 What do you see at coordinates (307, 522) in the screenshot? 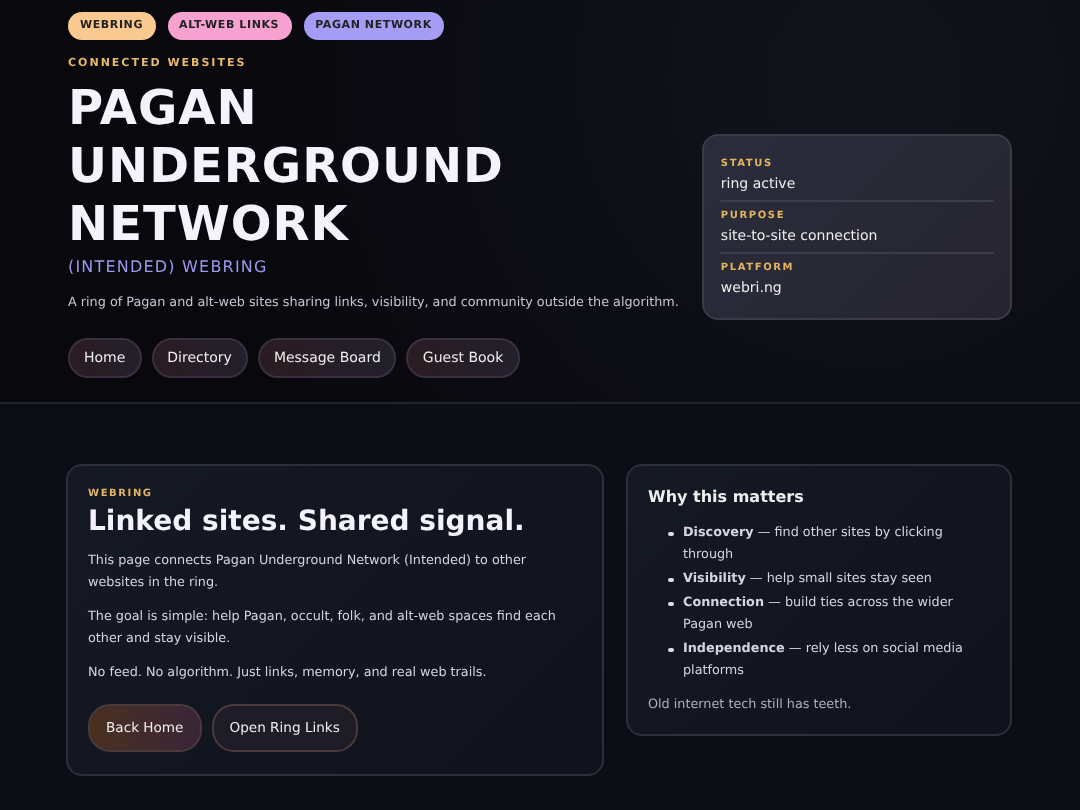
I see `card-heading: Linked sites. Shared signal.` at bounding box center [307, 522].